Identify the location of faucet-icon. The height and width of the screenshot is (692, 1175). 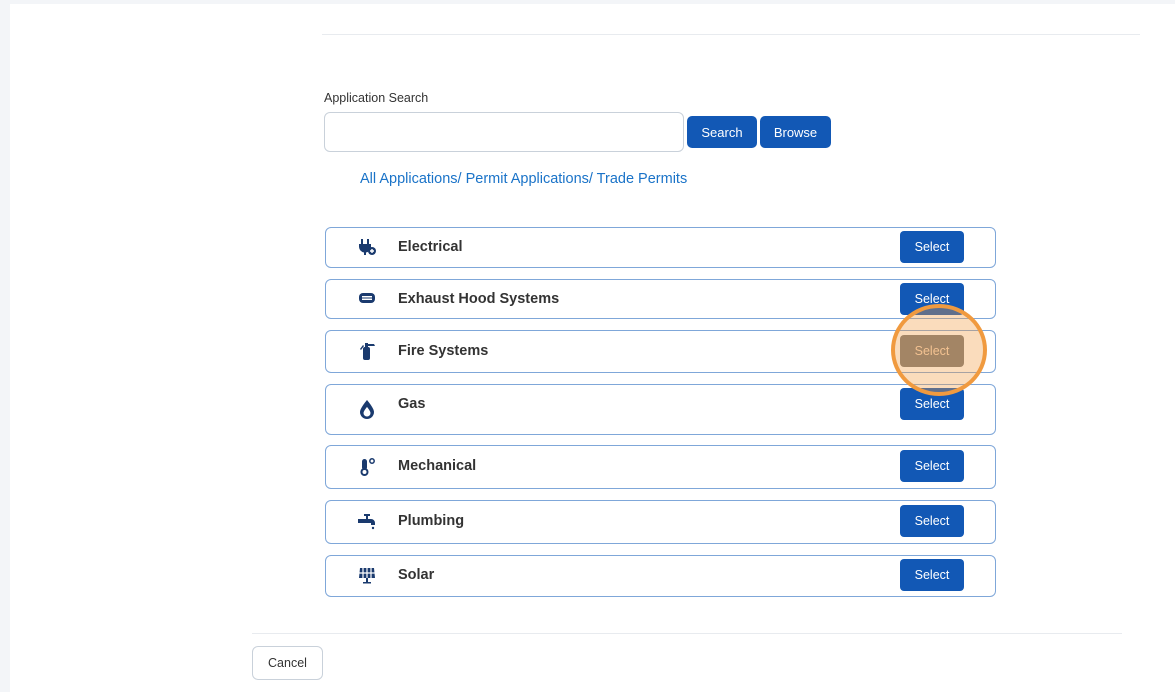
(367, 521).